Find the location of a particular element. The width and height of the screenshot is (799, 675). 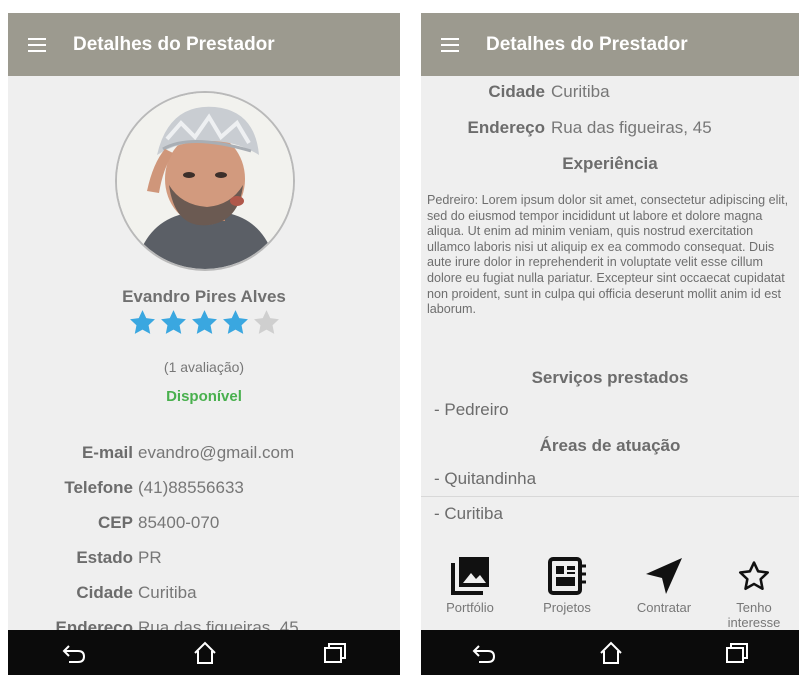

info-value: PR is located at coordinates (150, 557).